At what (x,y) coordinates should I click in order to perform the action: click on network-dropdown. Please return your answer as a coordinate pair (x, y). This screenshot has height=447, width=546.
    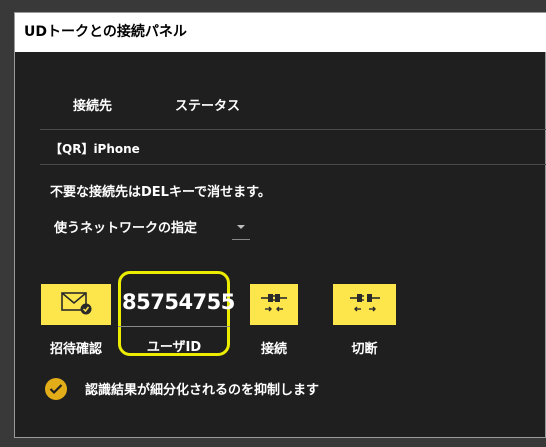
    Looking at the image, I should click on (241, 229).